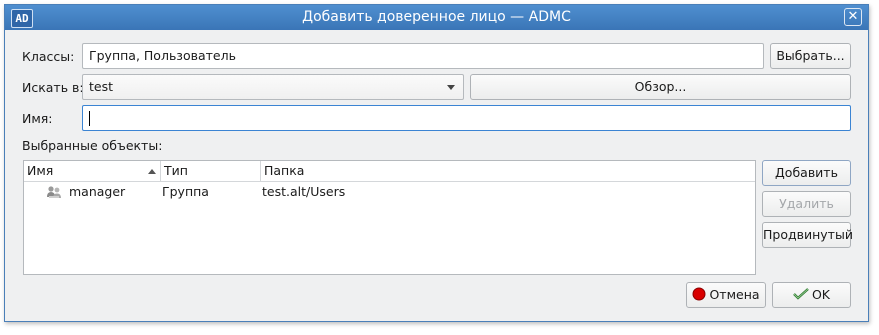  What do you see at coordinates (210, 171) in the screenshot?
I see `column-header-type: Тип` at bounding box center [210, 171].